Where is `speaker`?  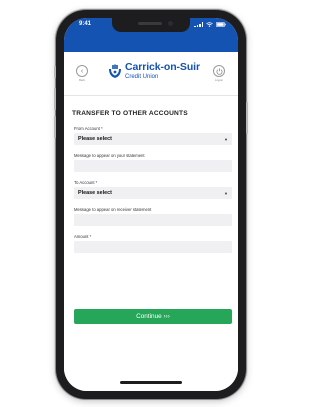
speaker is located at coordinates (150, 23).